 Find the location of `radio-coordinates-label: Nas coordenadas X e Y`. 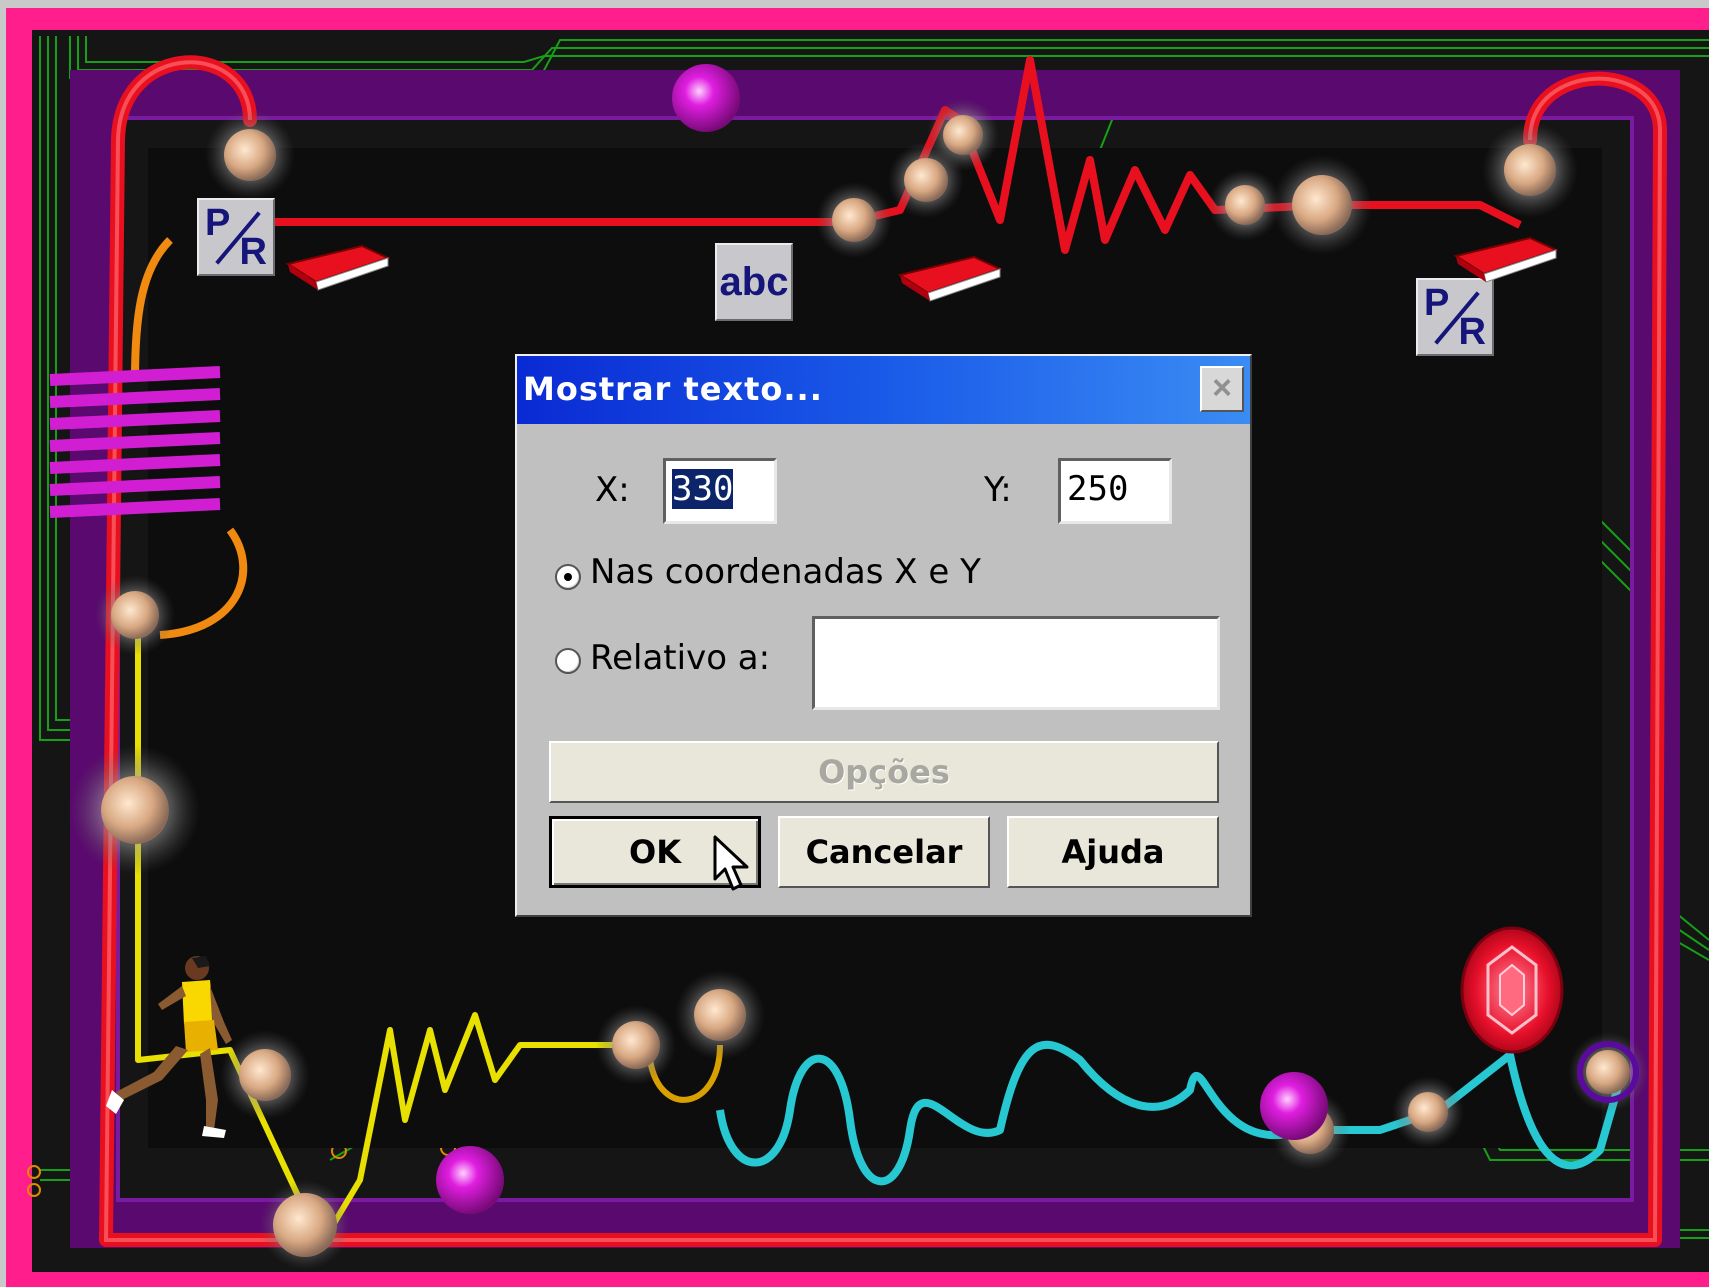

radio-coordinates-label: Nas coordenadas X e Y is located at coordinates (785, 572).